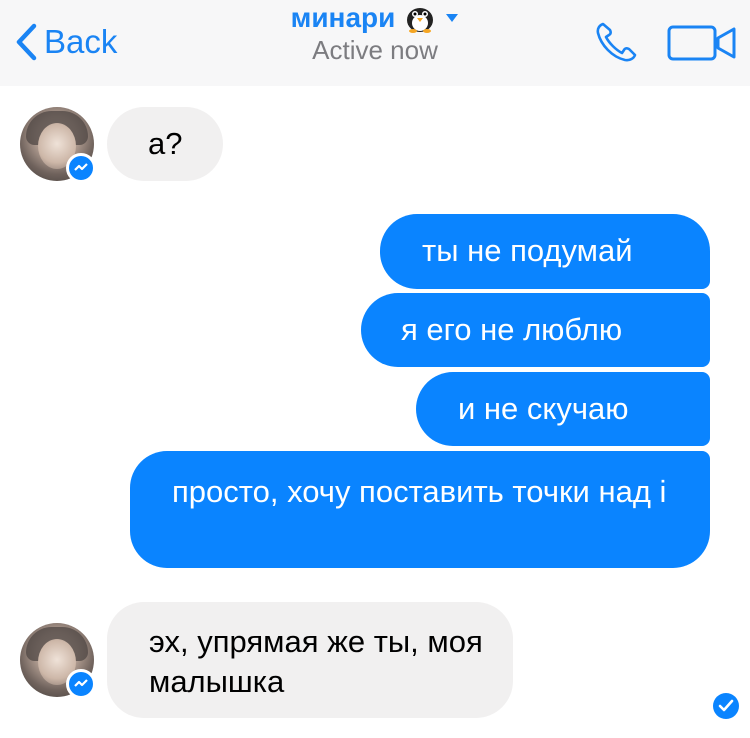 This screenshot has width=750, height=738. Describe the element at coordinates (617, 42) in the screenshot. I see `phone-icon` at that location.